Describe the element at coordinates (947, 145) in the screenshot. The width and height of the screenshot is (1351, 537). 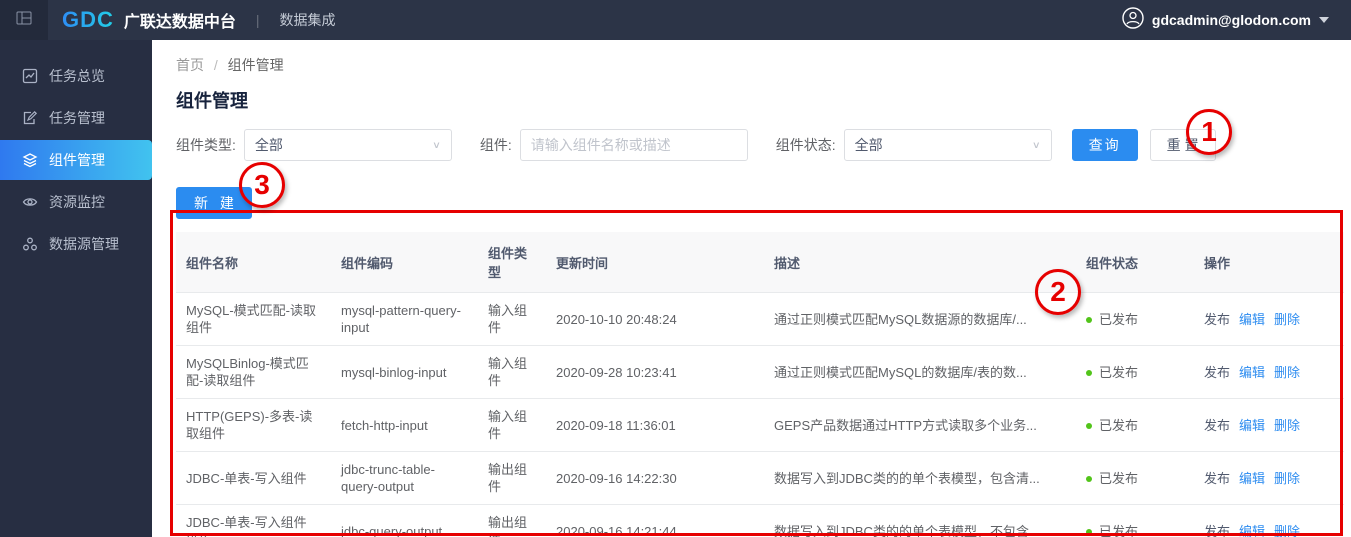
I see `component-status-select: 全部 ∨` at that location.